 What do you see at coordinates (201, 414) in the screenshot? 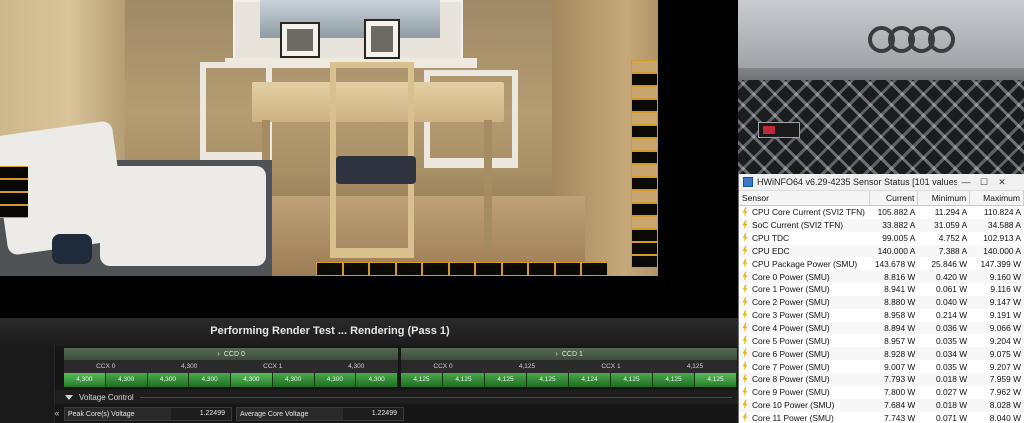
I see `peak-voltage-value: 1.22499` at bounding box center [201, 414].